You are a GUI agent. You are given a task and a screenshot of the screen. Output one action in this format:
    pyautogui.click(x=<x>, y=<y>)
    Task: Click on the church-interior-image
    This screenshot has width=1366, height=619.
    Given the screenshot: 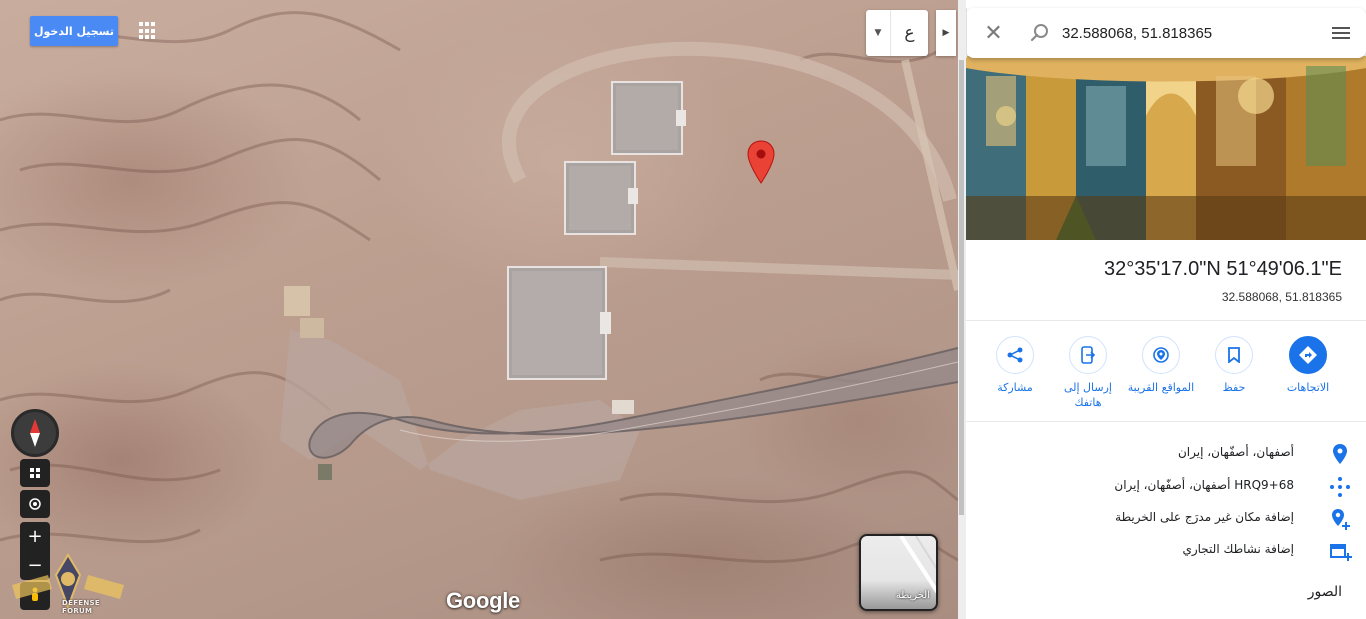 What is the action you would take?
    pyautogui.click(x=1166, y=148)
    